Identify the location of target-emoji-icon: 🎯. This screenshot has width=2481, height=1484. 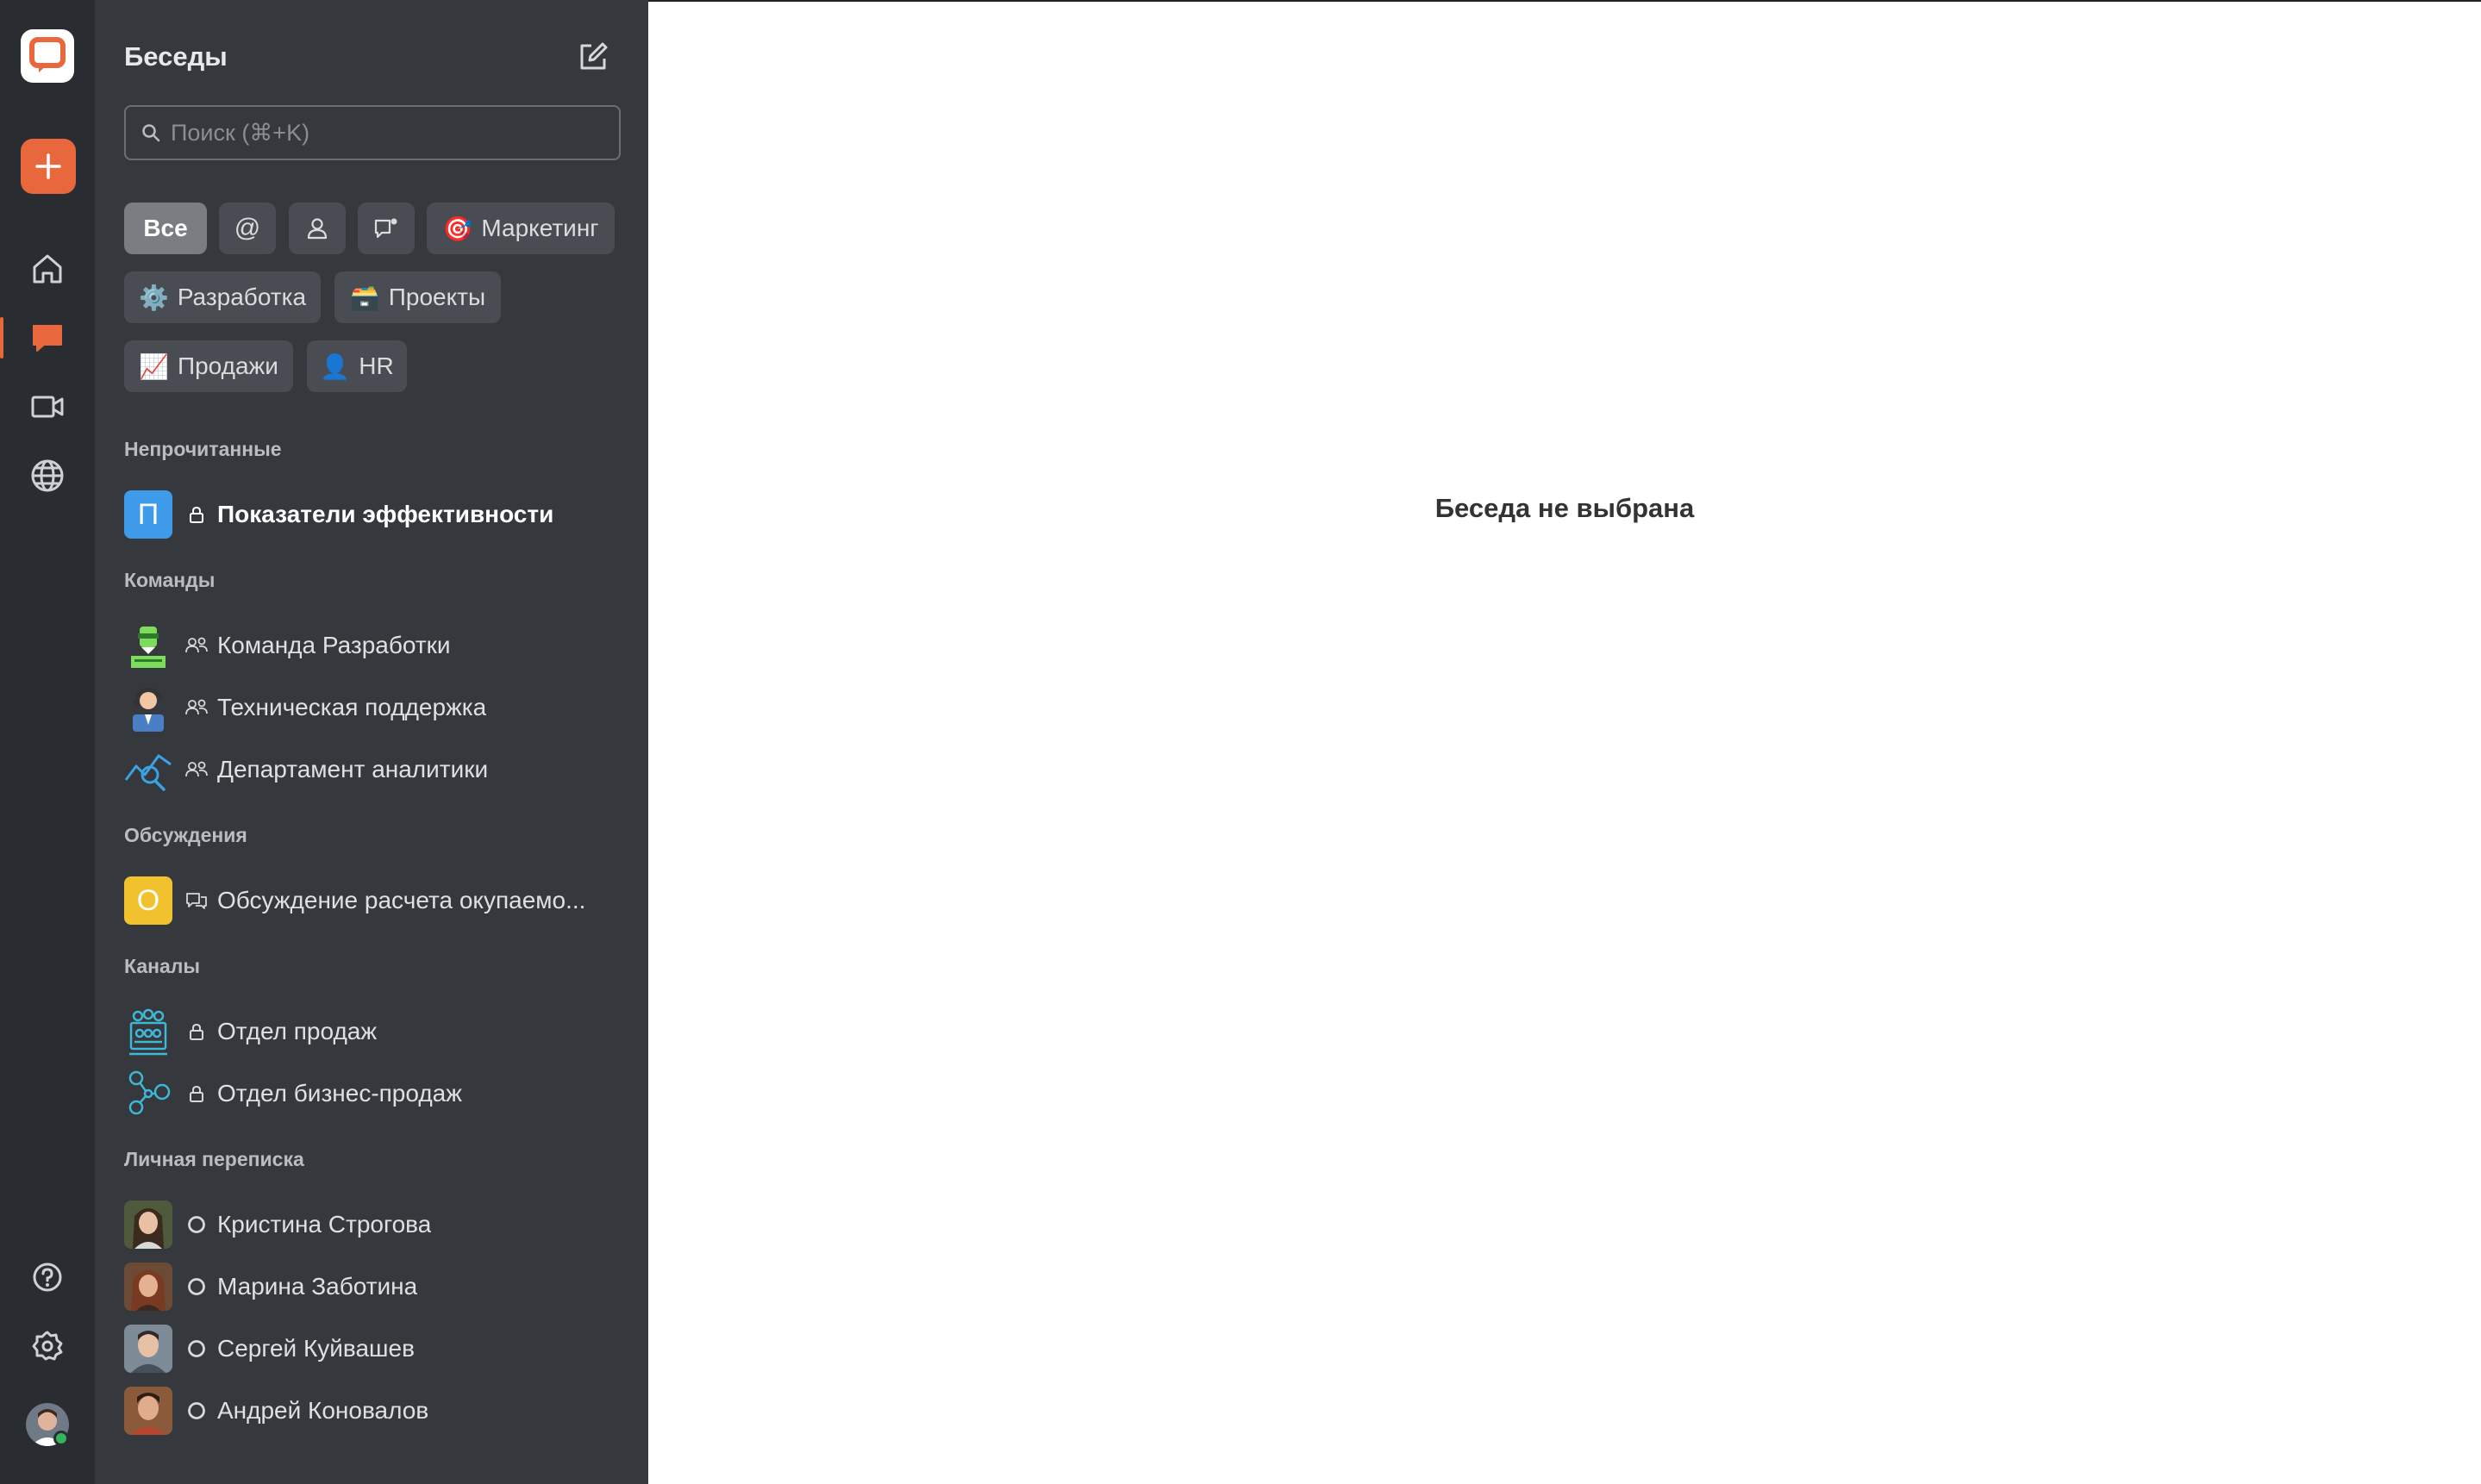
(457, 229).